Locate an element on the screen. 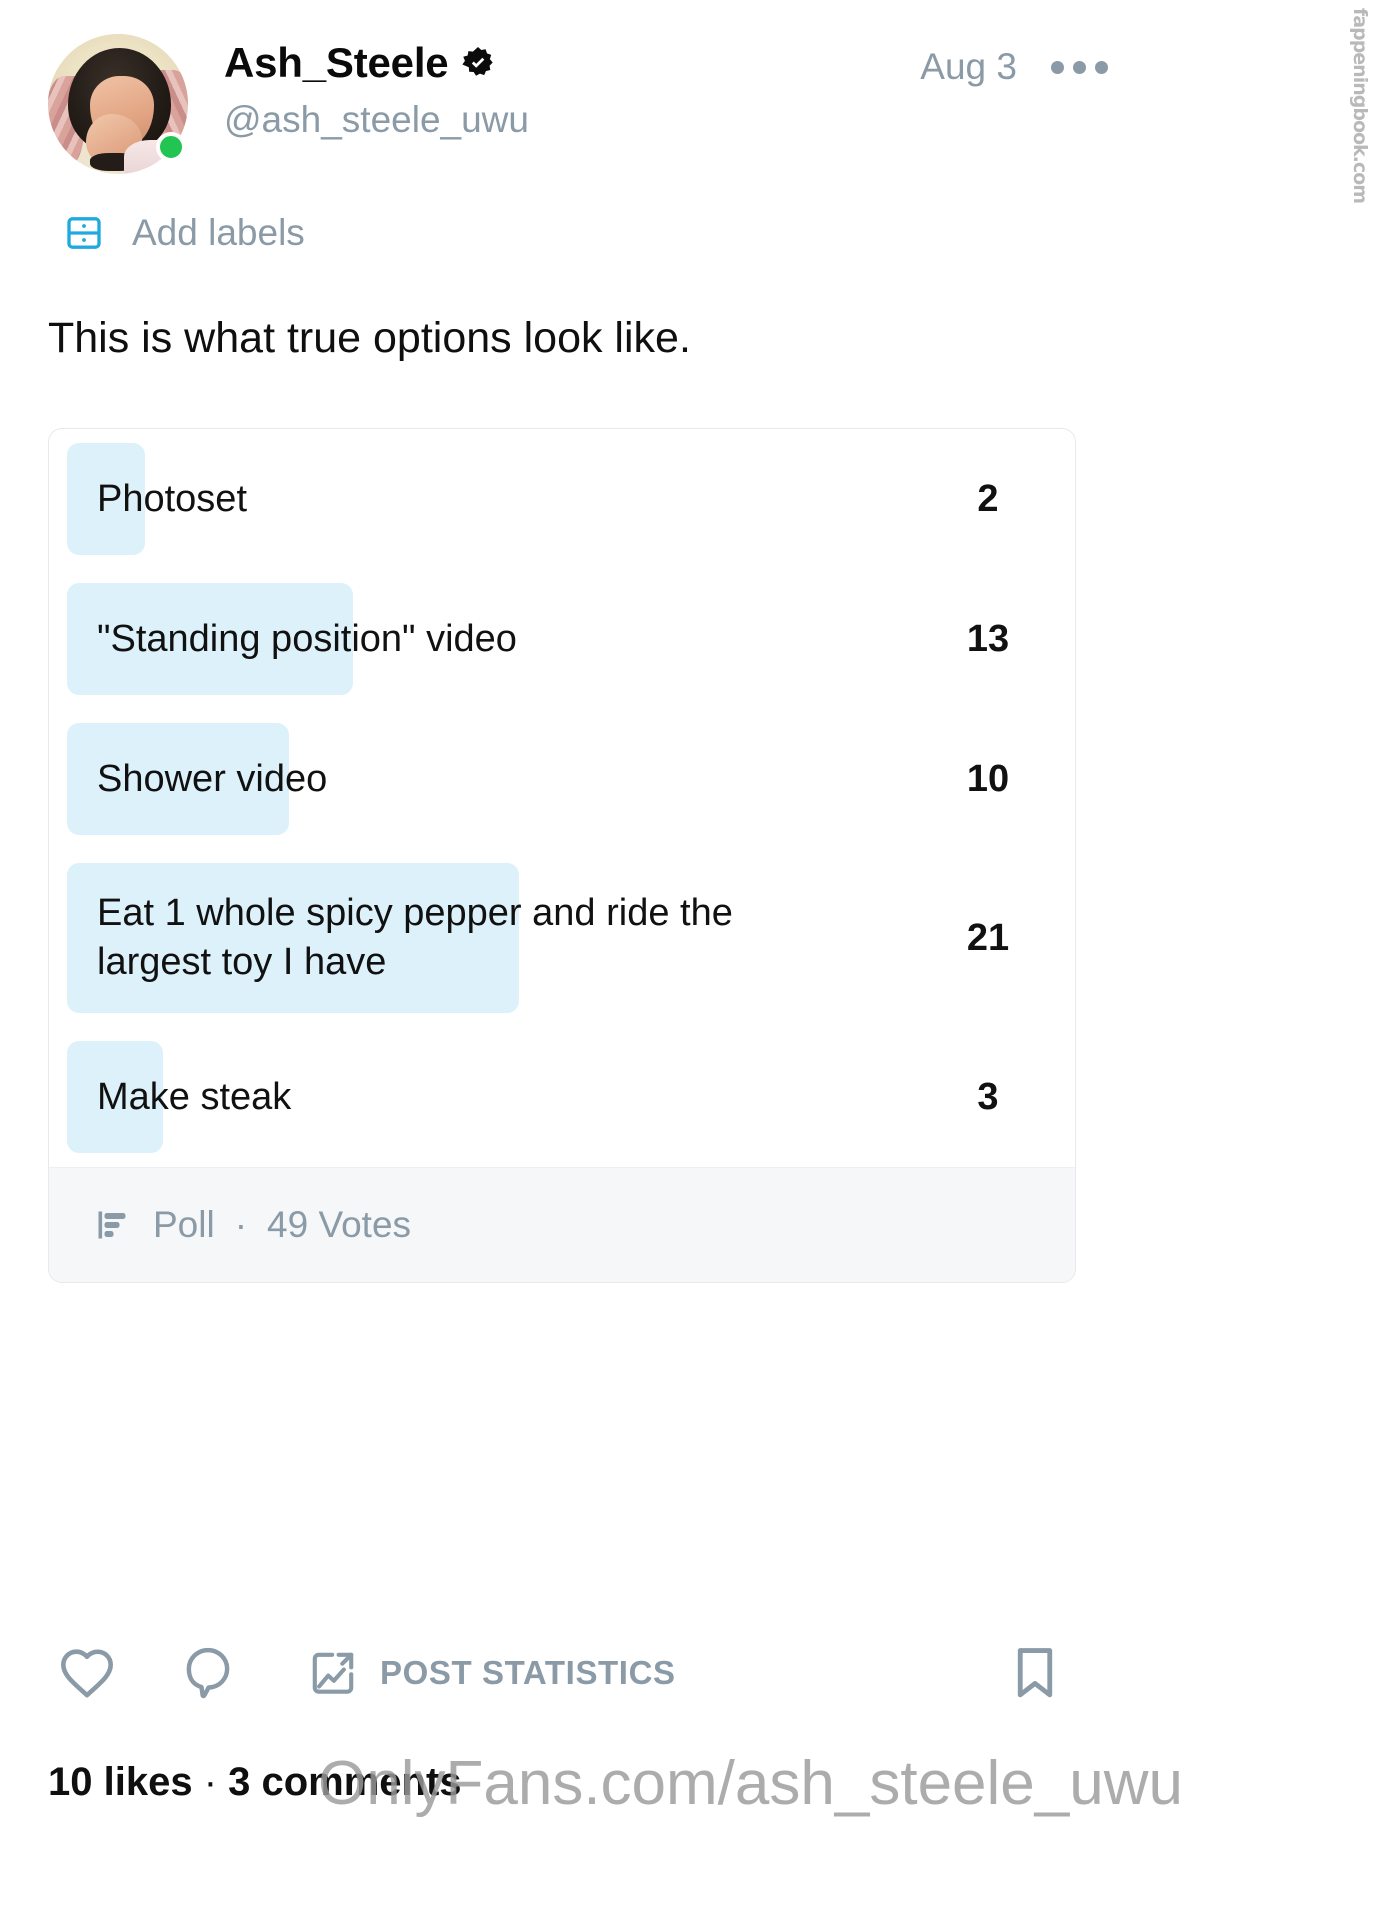  labels-drawer-icon is located at coordinates (84, 233).